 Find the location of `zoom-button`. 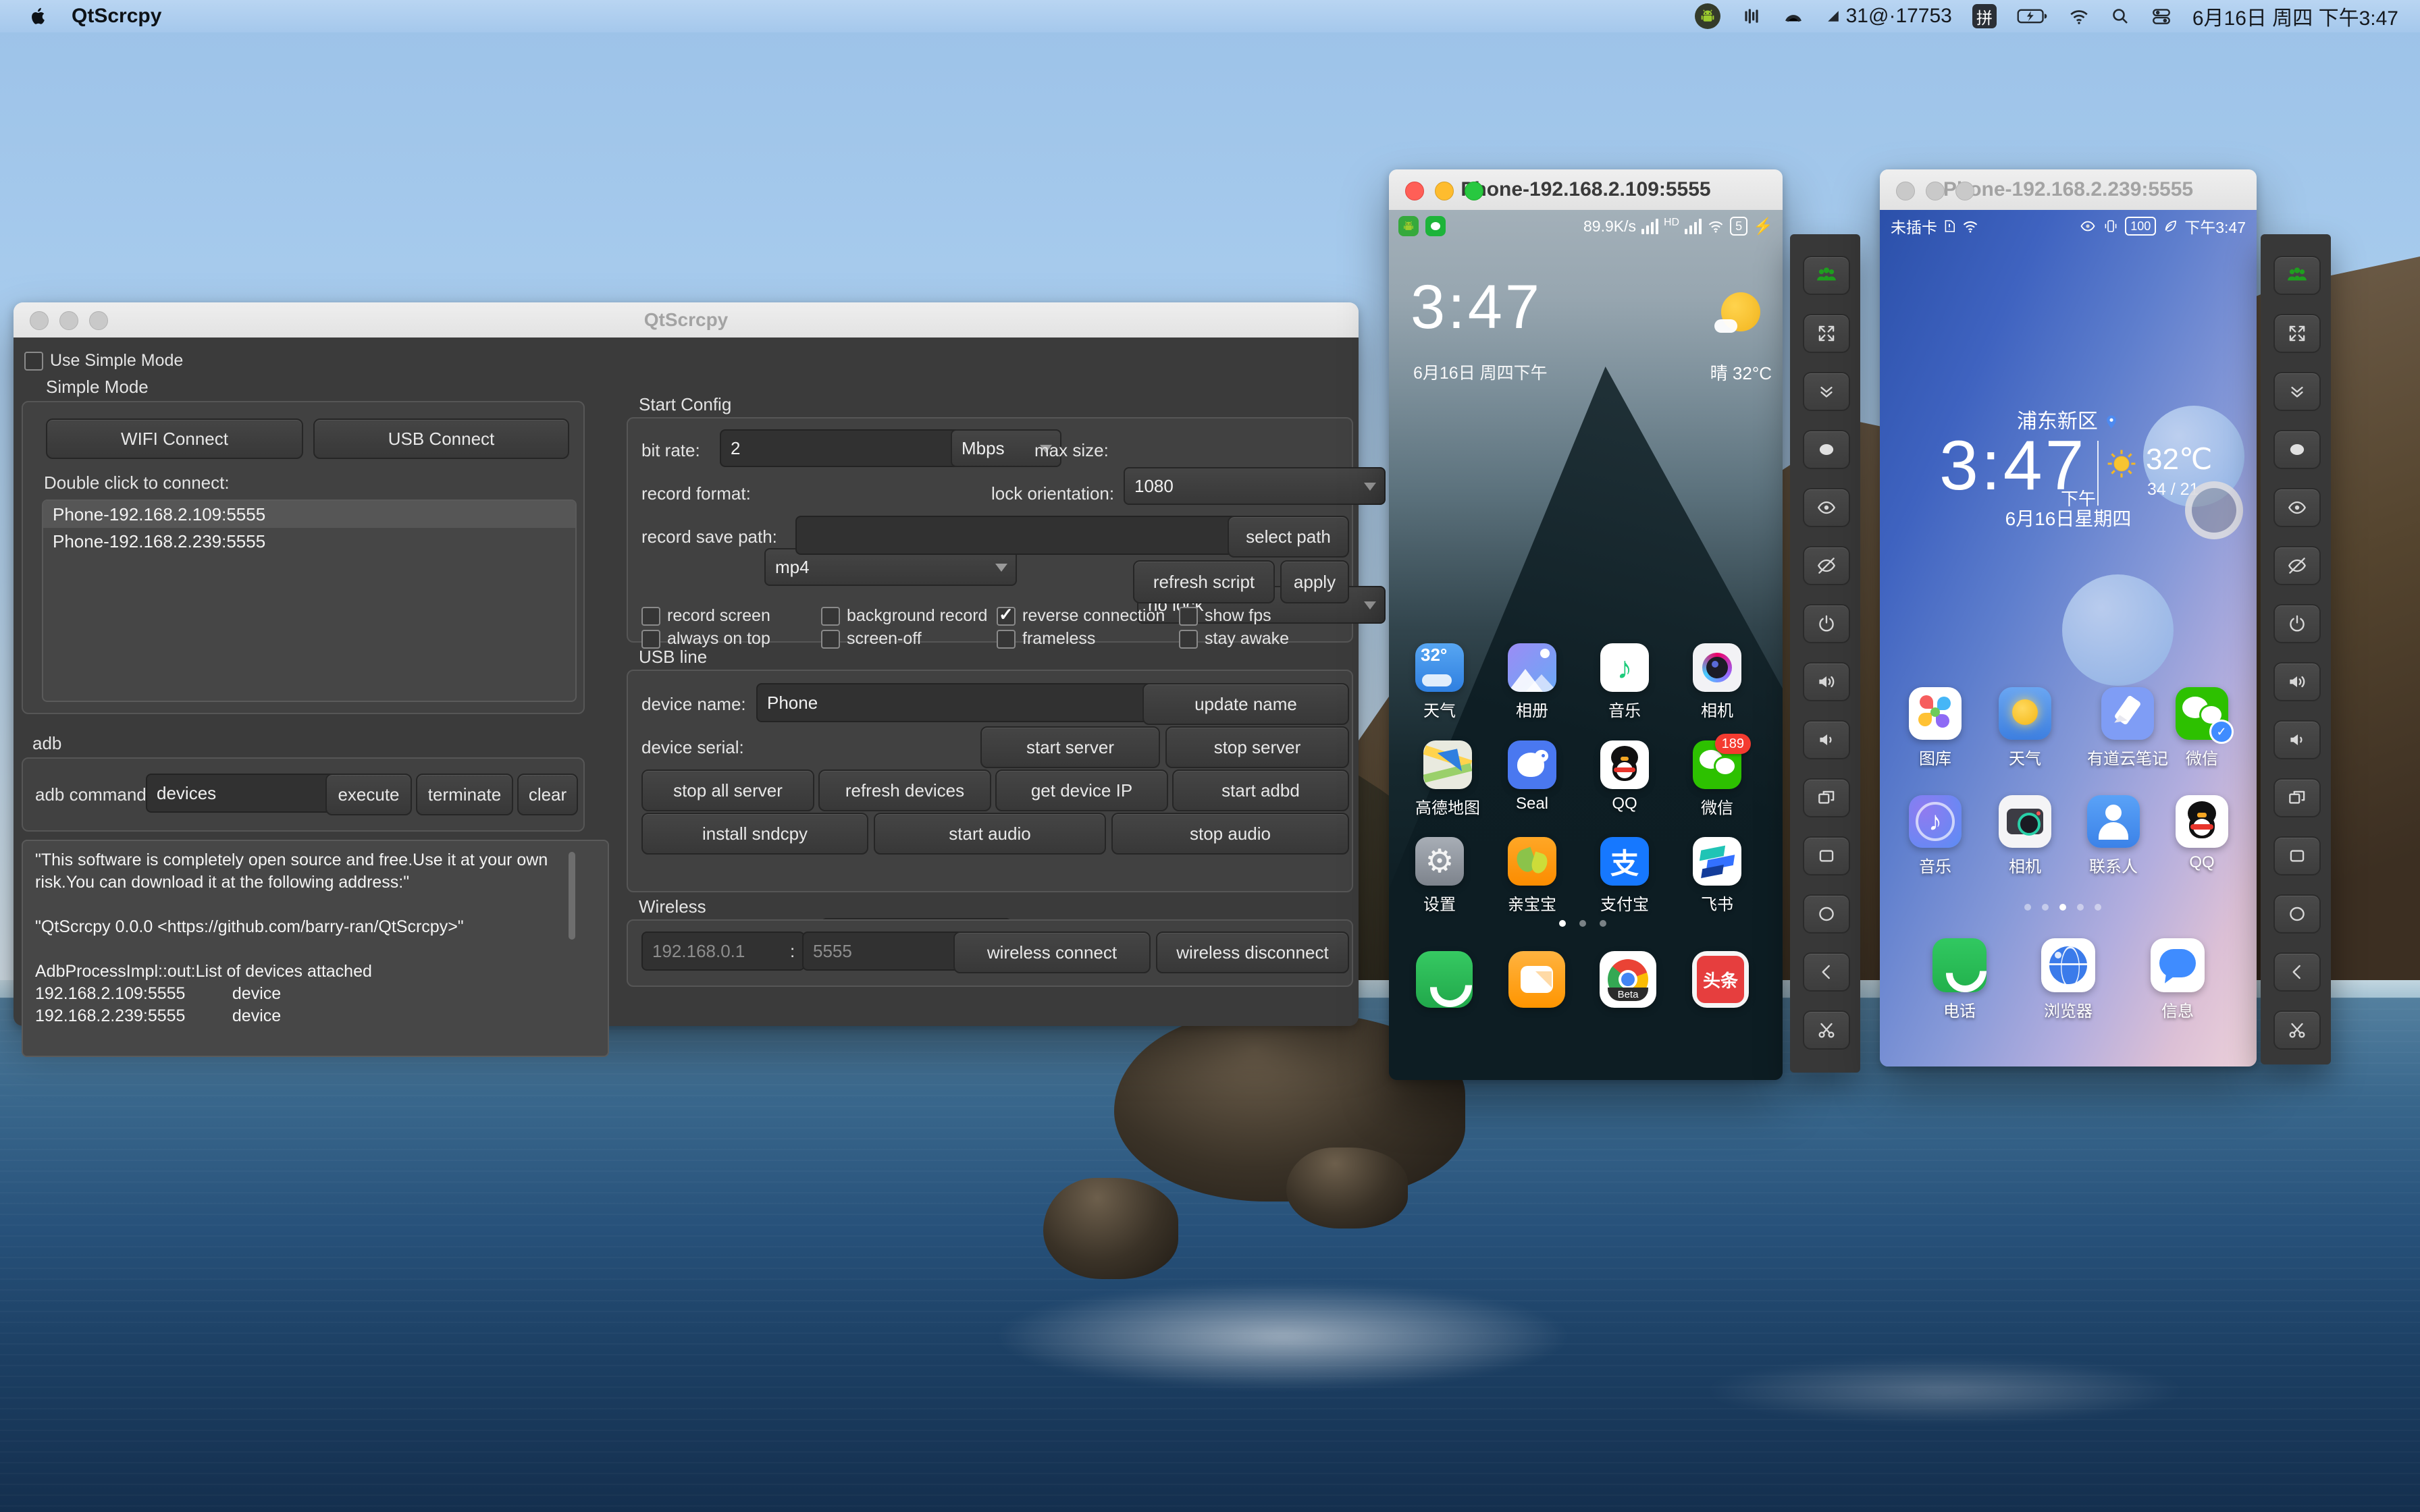

zoom-button is located at coordinates (1474, 191).